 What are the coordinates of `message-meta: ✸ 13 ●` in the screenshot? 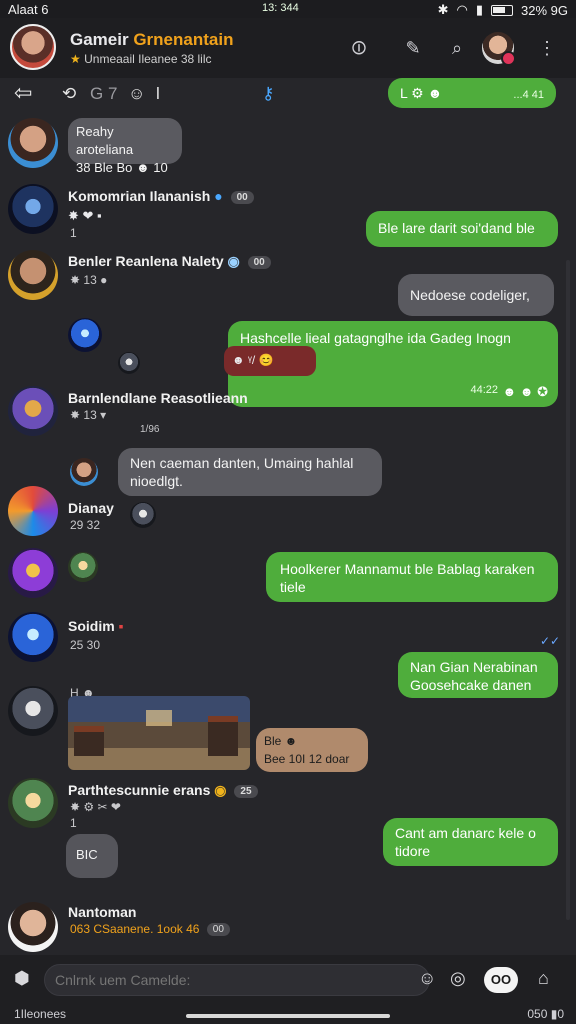 It's located at (89, 280).